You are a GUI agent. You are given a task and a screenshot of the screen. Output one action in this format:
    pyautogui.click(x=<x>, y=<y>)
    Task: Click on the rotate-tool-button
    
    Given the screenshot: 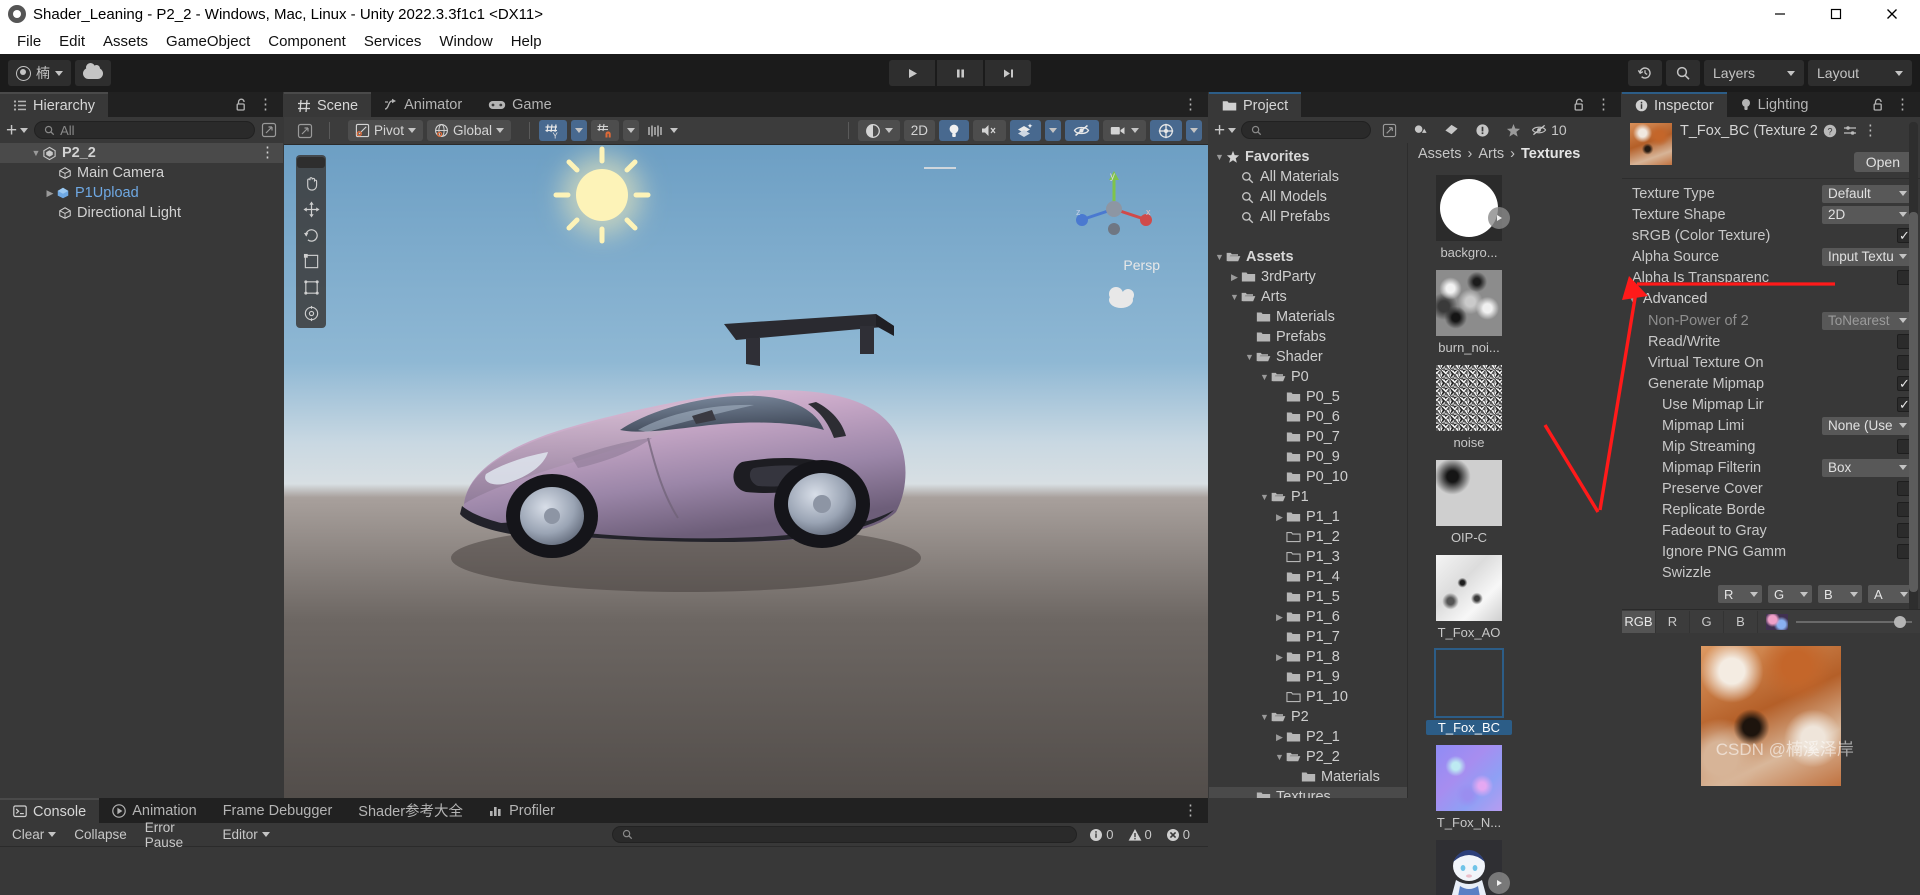 What is the action you would take?
    pyautogui.click(x=311, y=235)
    